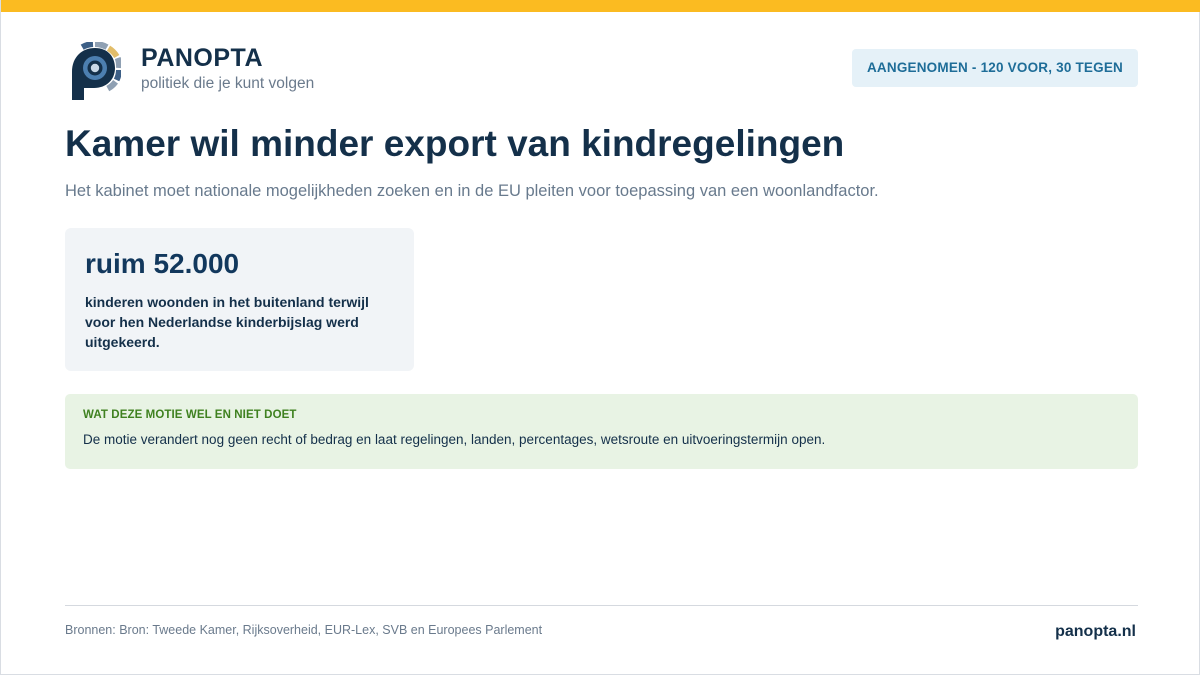  What do you see at coordinates (994, 68) in the screenshot?
I see `vote-result-badge: AANGENOMEN - 120 VOOR, 30 TEGEN` at bounding box center [994, 68].